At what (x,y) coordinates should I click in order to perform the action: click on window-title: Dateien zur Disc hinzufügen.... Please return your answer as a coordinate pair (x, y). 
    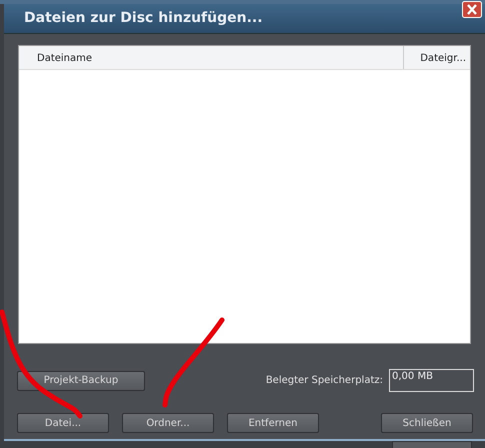
    Looking at the image, I should click on (143, 18).